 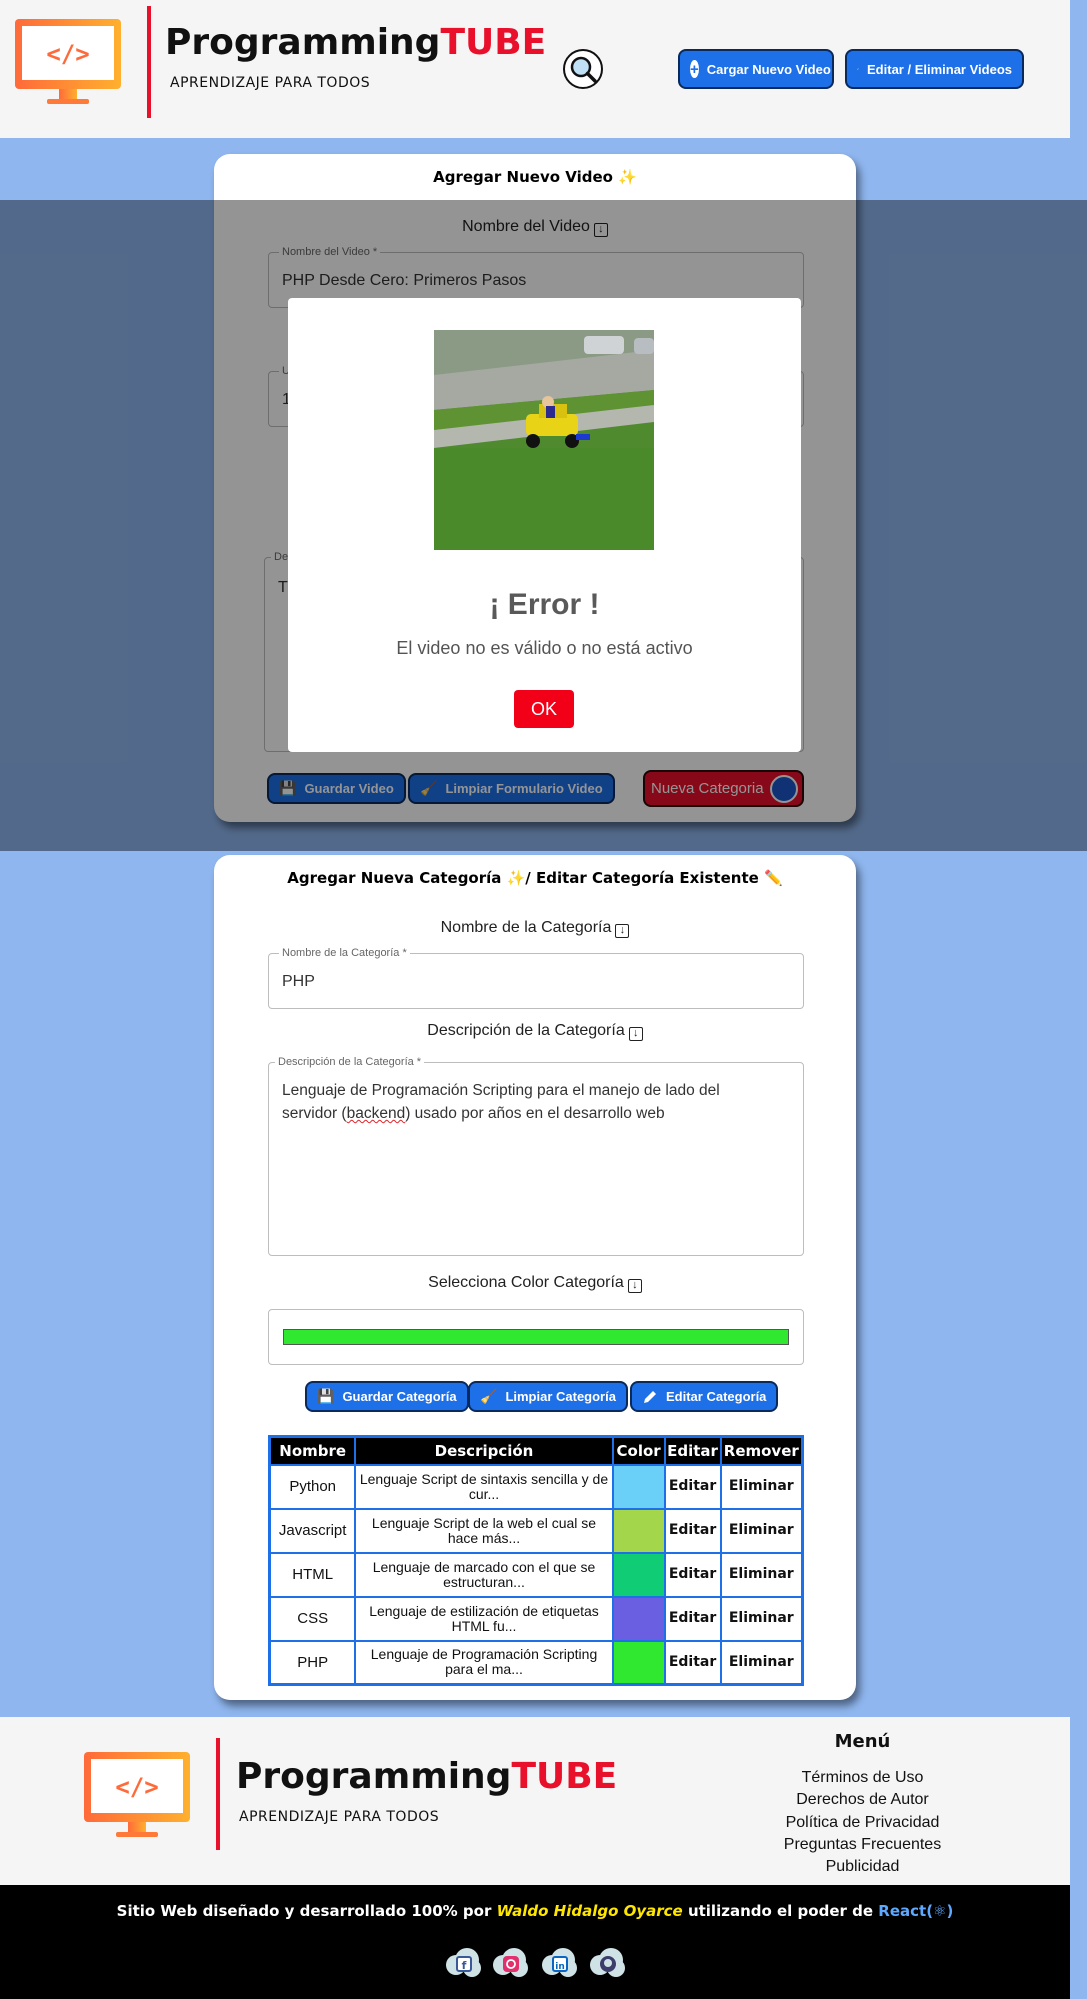 What do you see at coordinates (312, 1530) in the screenshot?
I see `category-name-cell: Javascript` at bounding box center [312, 1530].